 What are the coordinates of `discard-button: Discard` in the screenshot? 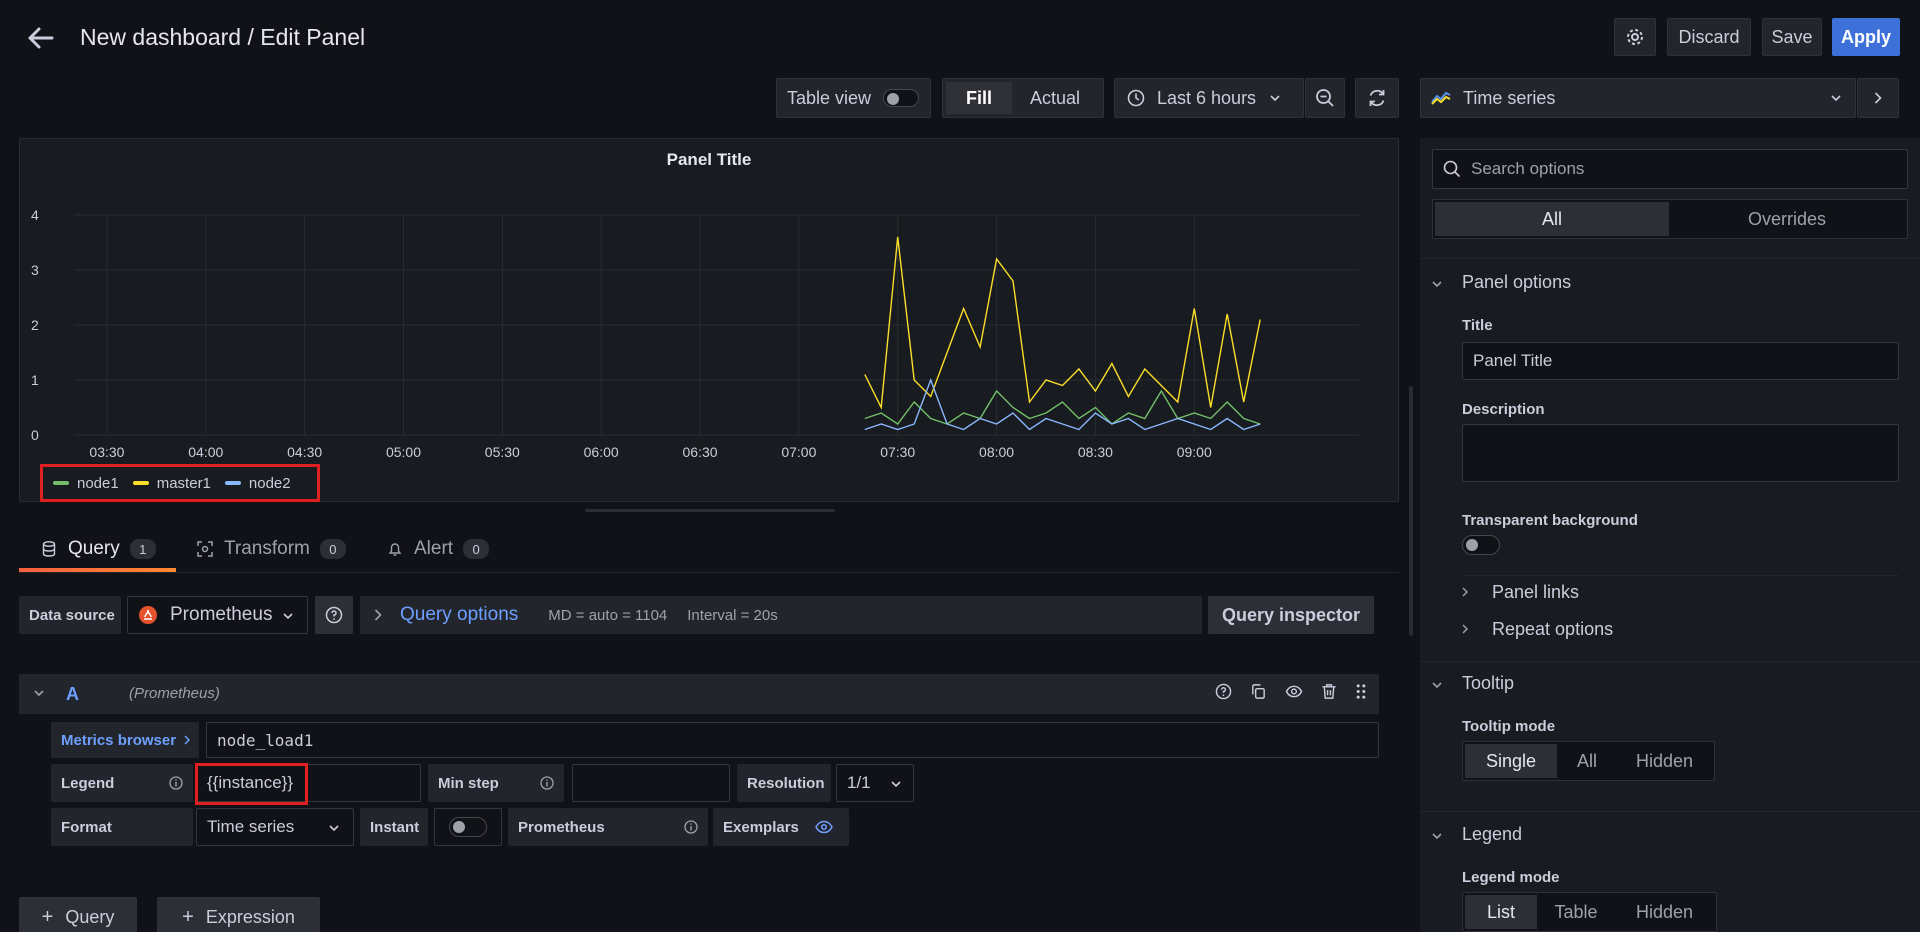 It's located at (1709, 37).